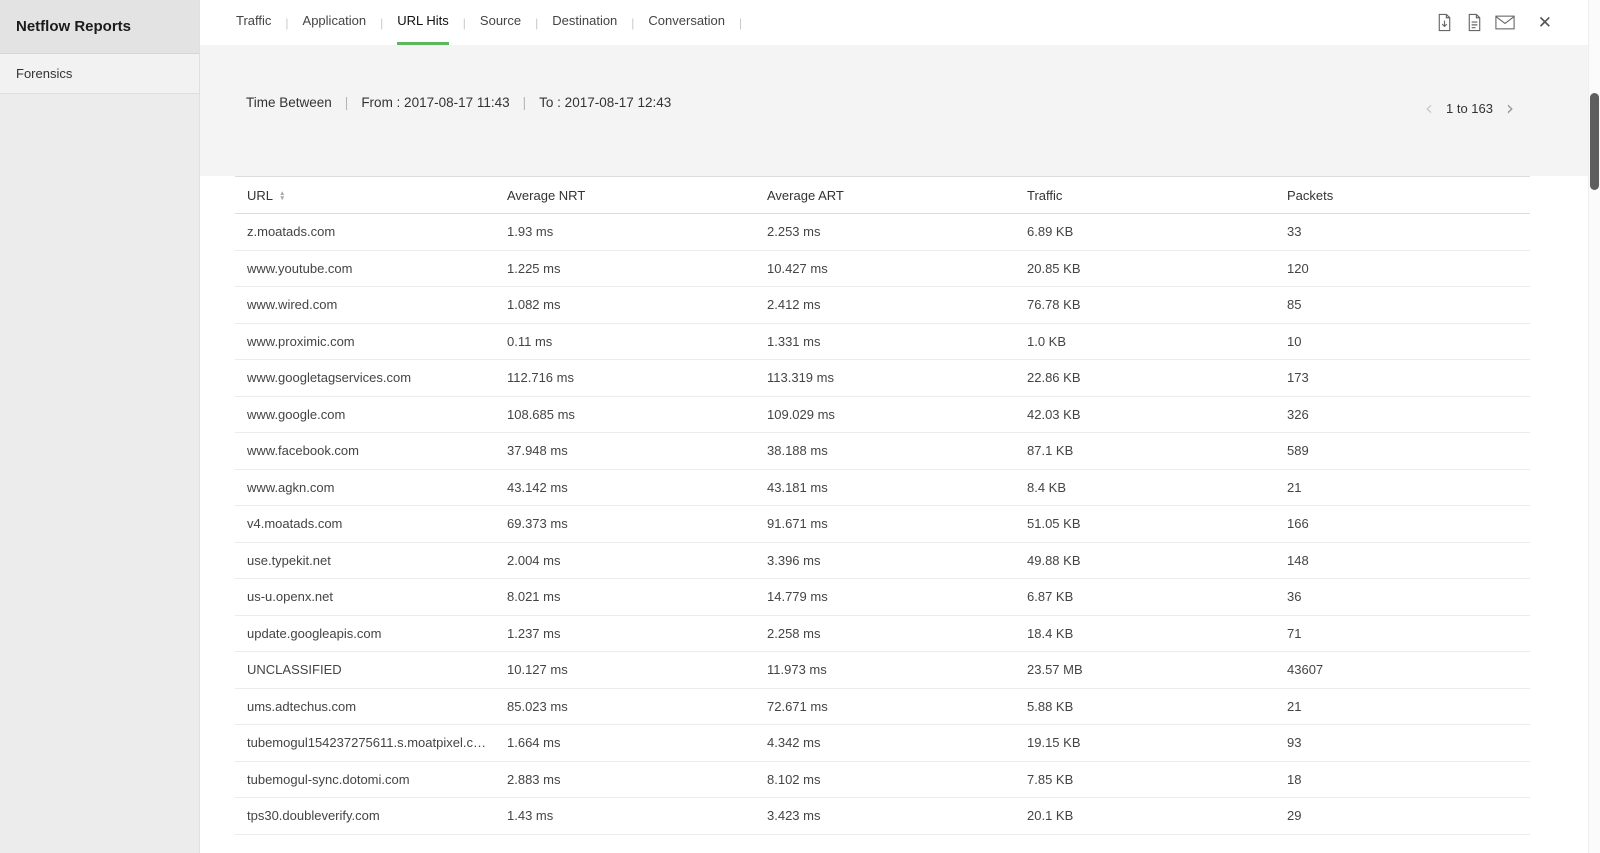  What do you see at coordinates (625, 378) in the screenshot?
I see `table-cell: 112.716 ms` at bounding box center [625, 378].